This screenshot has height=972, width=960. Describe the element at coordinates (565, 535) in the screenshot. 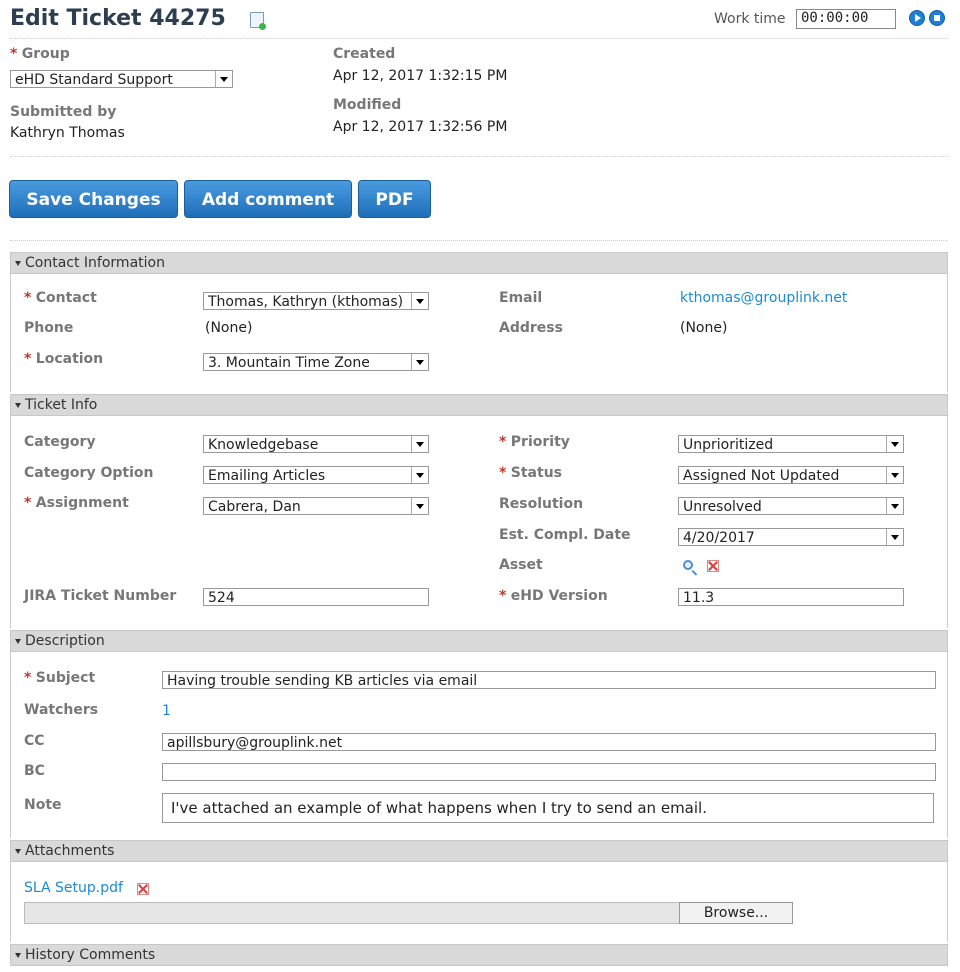

I see `est-compl-date-label: Est. Compl. Date` at that location.